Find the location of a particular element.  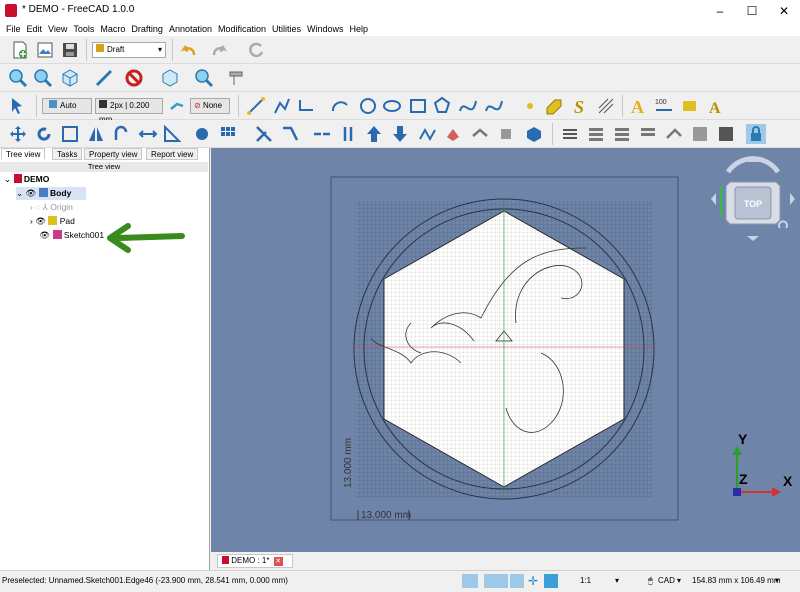

upgrade-icon is located at coordinates (374, 134).